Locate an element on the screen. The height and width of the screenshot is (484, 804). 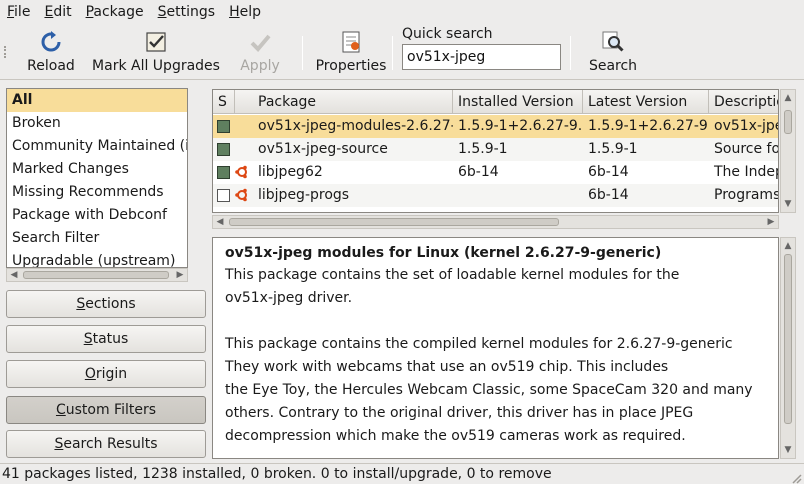
menu-settings-rest: ettings is located at coordinates (191, 12).